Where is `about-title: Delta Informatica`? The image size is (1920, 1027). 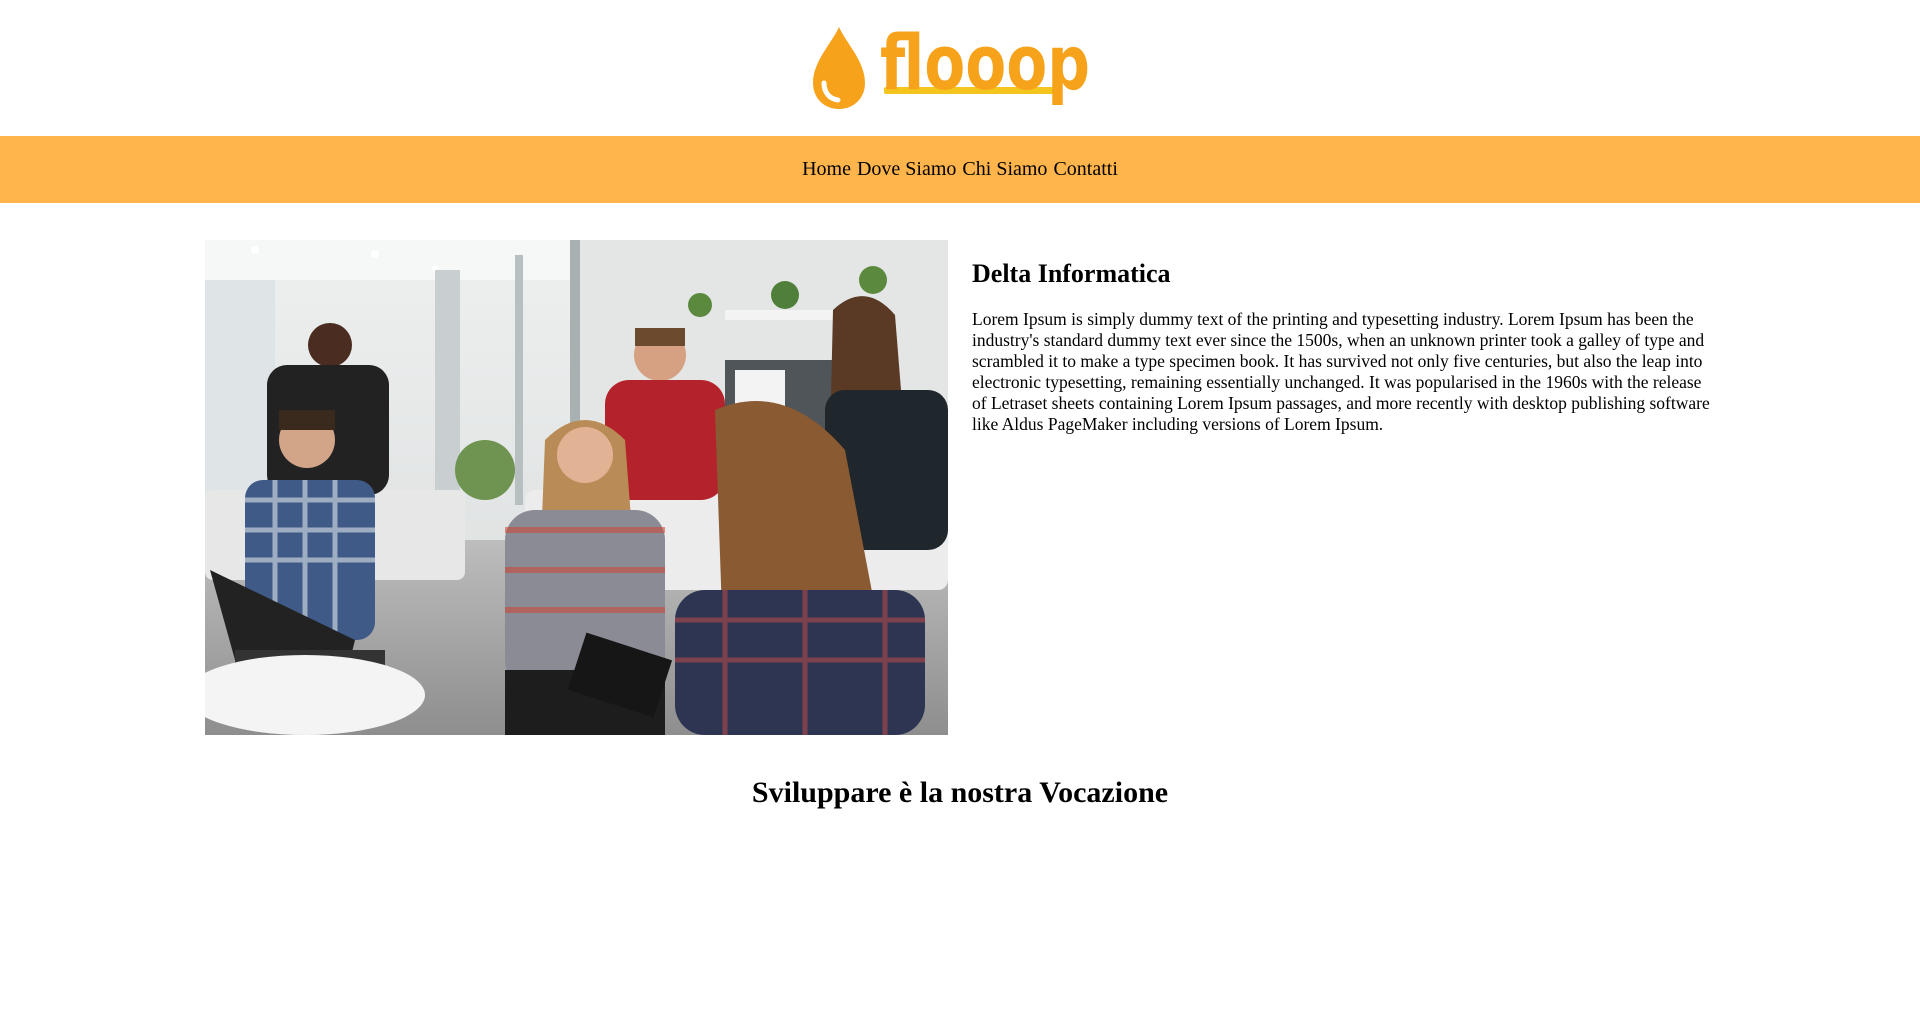
about-title: Delta Informatica is located at coordinates (1071, 273).